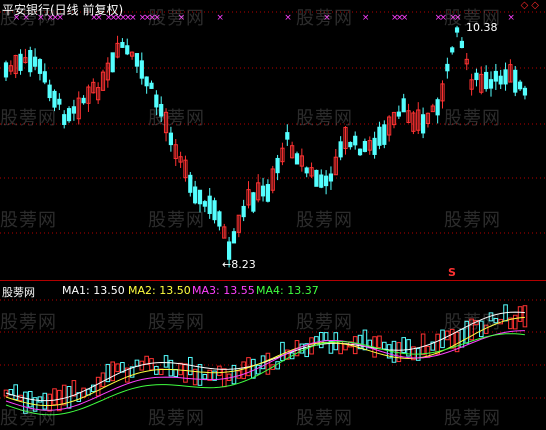 The image size is (546, 430). Describe the element at coordinates (270, 290) in the screenshot. I see `ma4-label: MA4:` at that location.